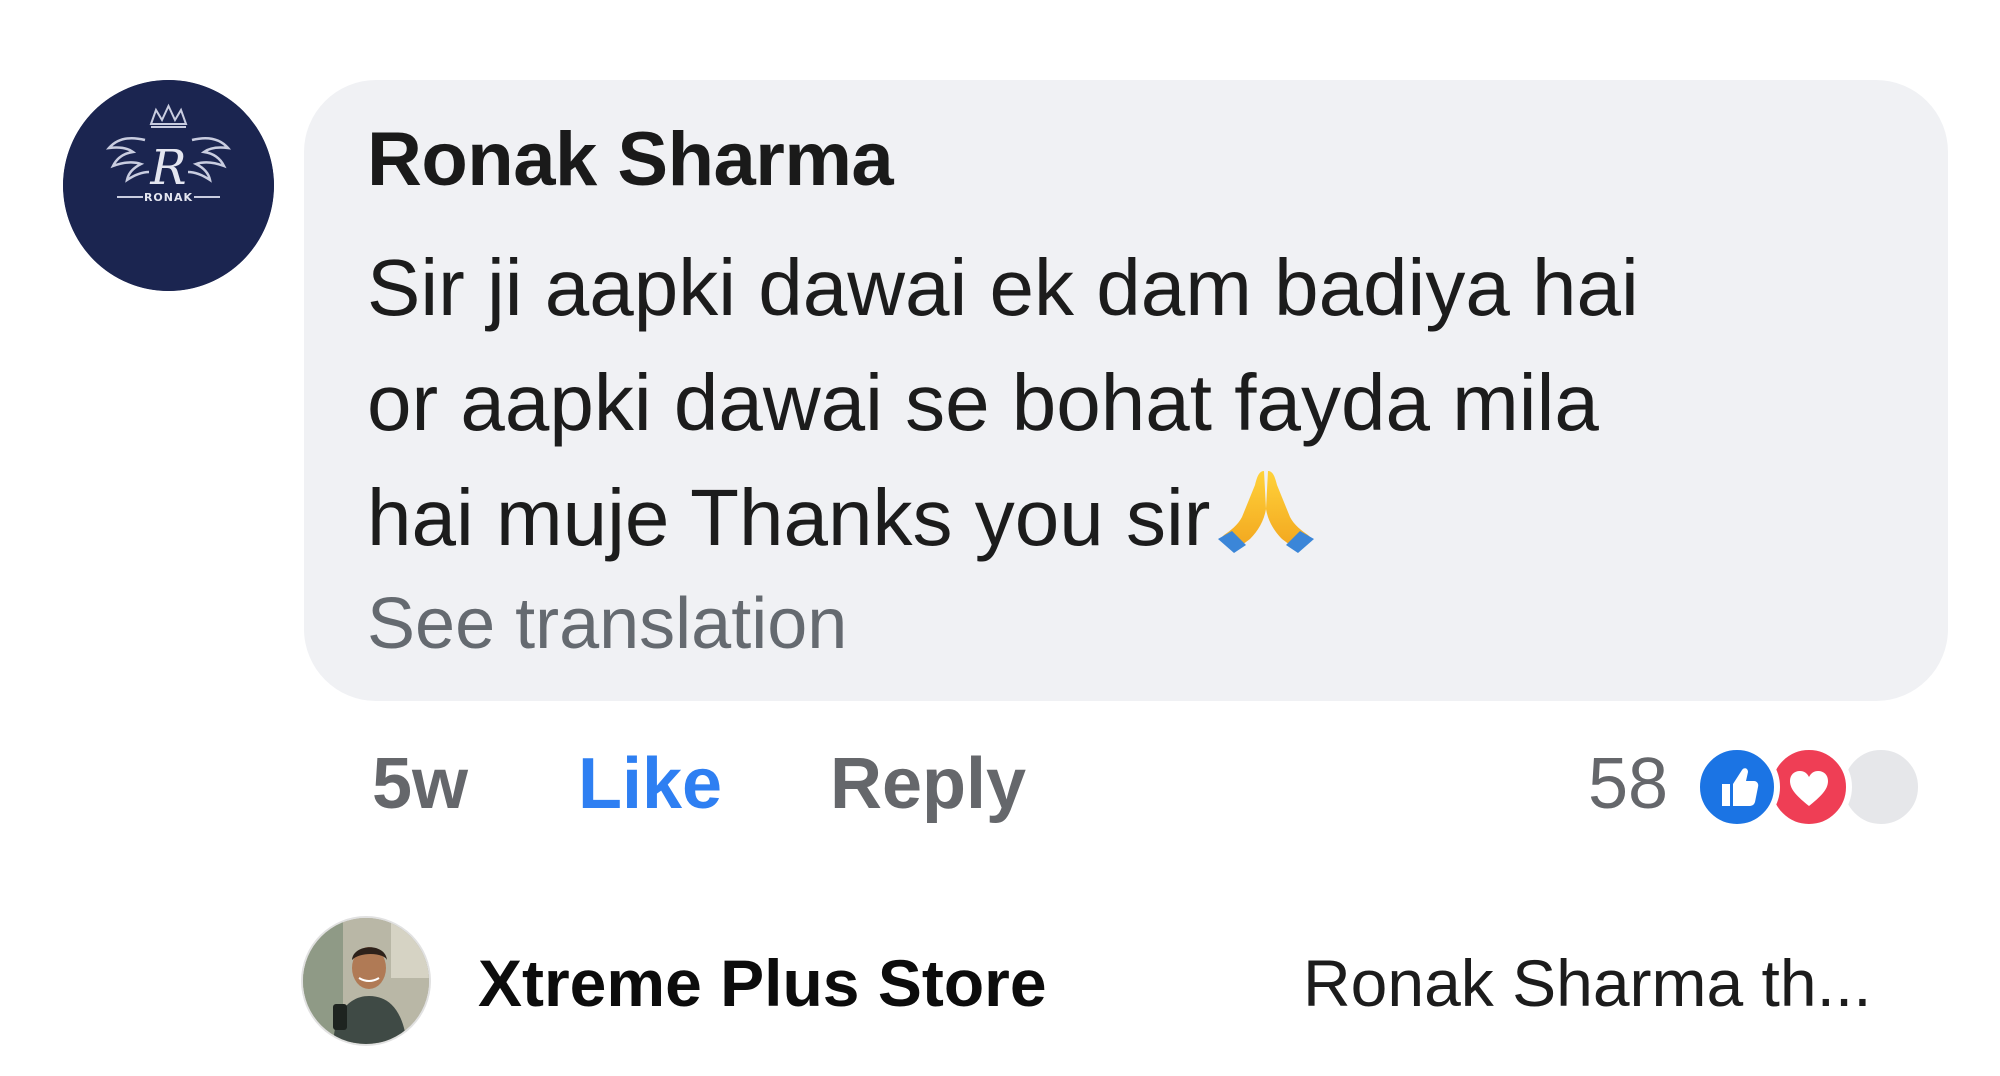 The height and width of the screenshot is (1076, 2000). Describe the element at coordinates (167, 168) in the screenshot. I see `svg-text: R` at that location.